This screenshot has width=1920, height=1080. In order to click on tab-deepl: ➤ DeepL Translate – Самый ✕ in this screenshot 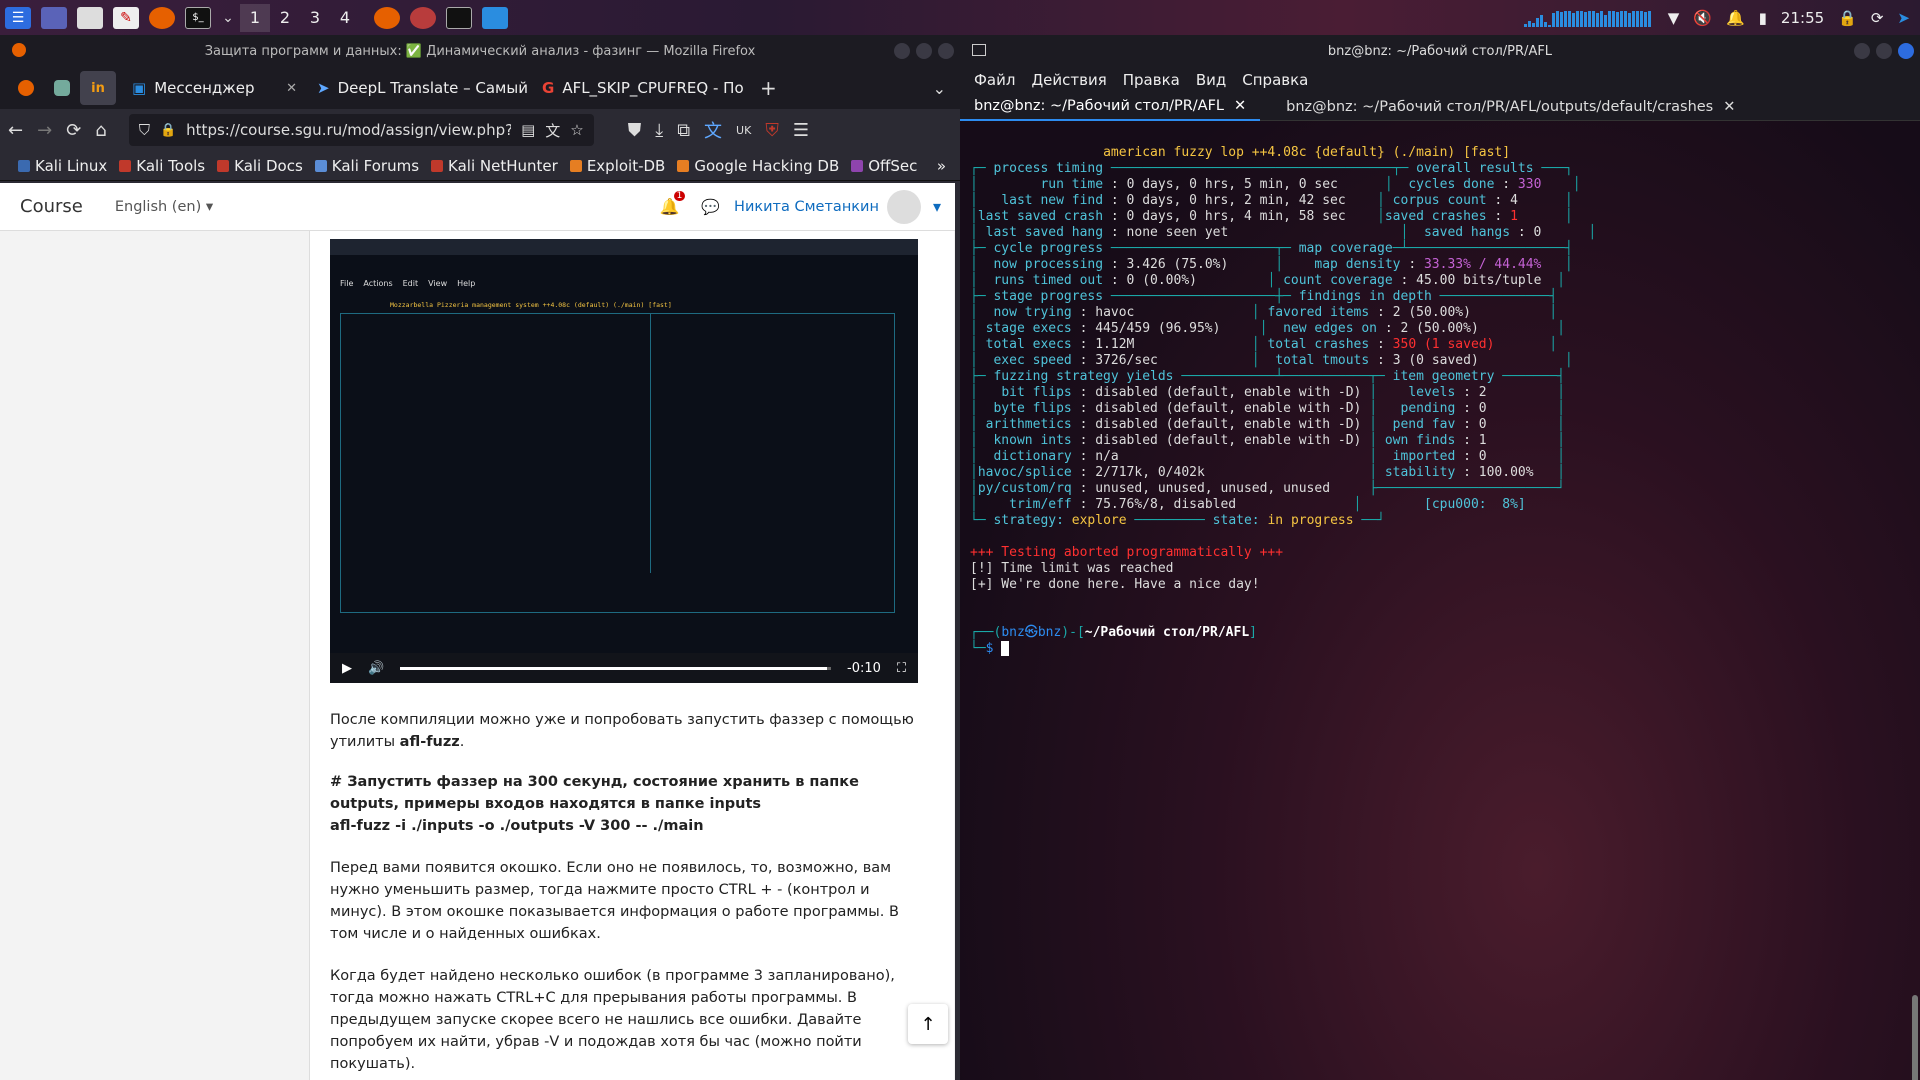, I will do `click(419, 88)`.